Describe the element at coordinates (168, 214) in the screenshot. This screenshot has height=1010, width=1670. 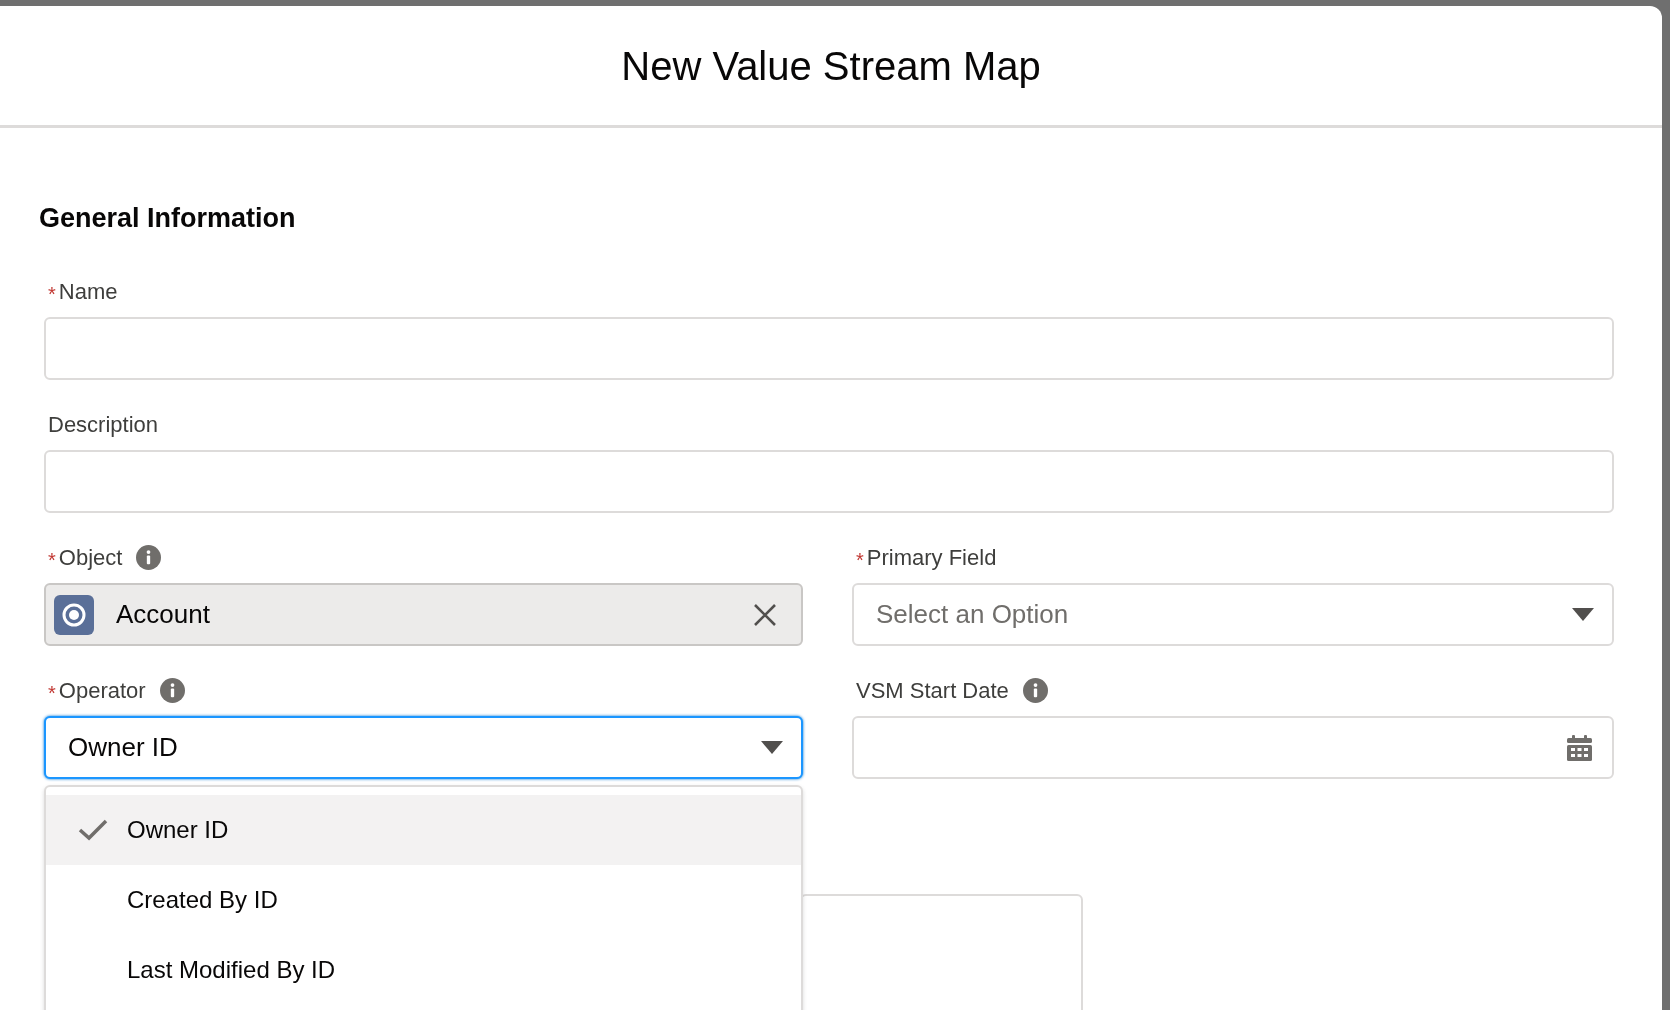
I see `section-heading: General Information` at that location.